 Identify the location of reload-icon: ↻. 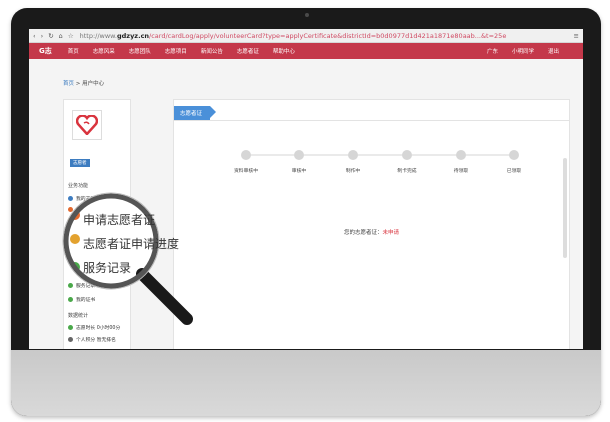
(50, 36).